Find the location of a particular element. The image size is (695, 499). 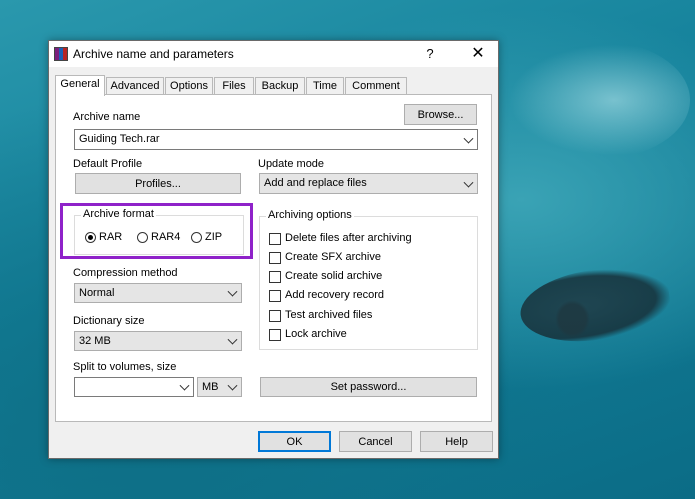

compression-method-label: Compression method is located at coordinates (125, 273).